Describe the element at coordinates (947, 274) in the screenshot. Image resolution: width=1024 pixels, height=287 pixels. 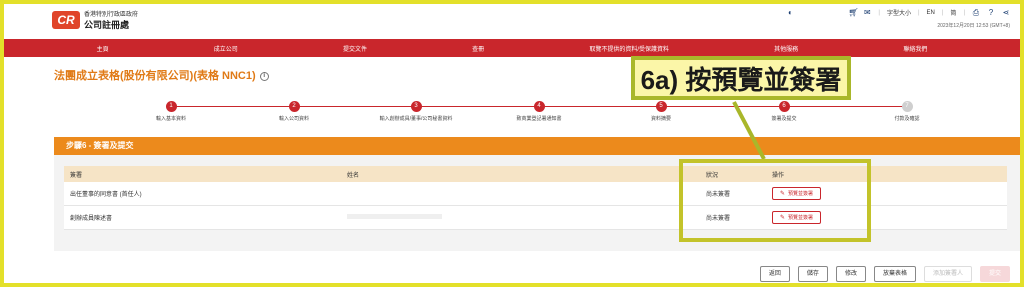
I see `add-signer-button: 添加簽署人` at that location.